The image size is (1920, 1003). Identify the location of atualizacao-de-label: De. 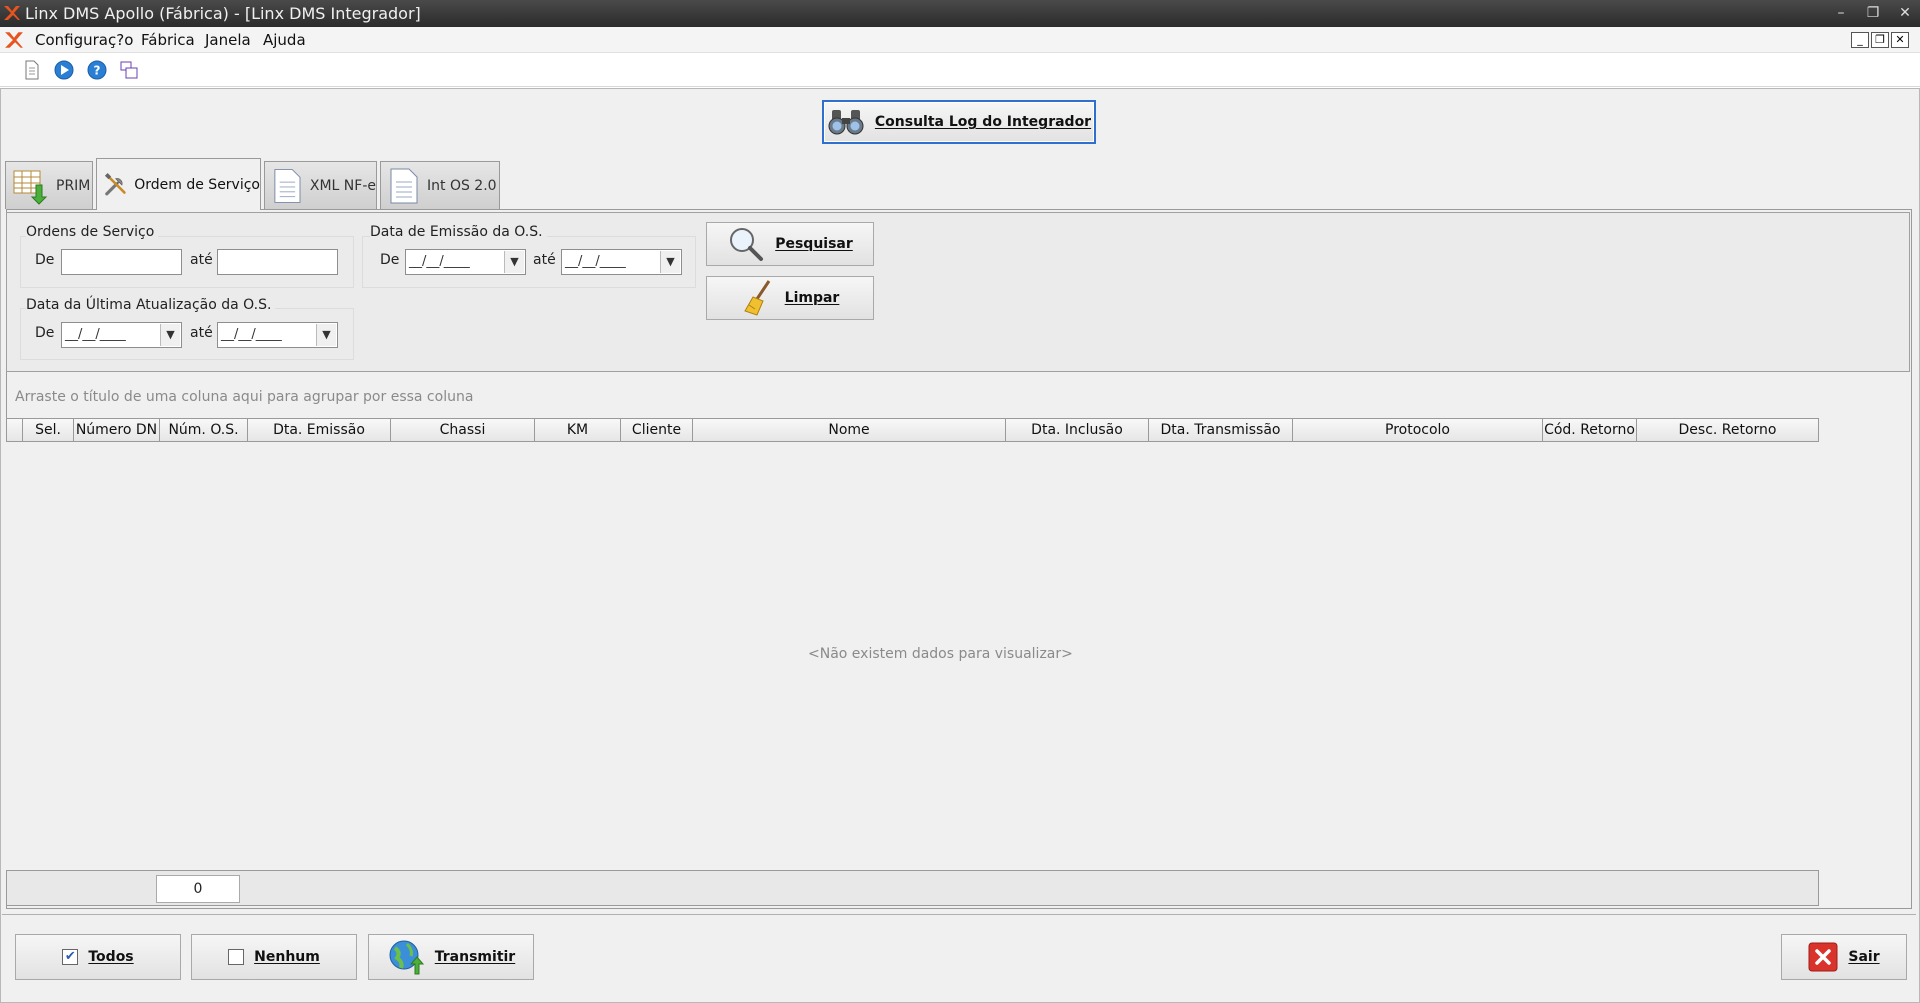
(45, 333).